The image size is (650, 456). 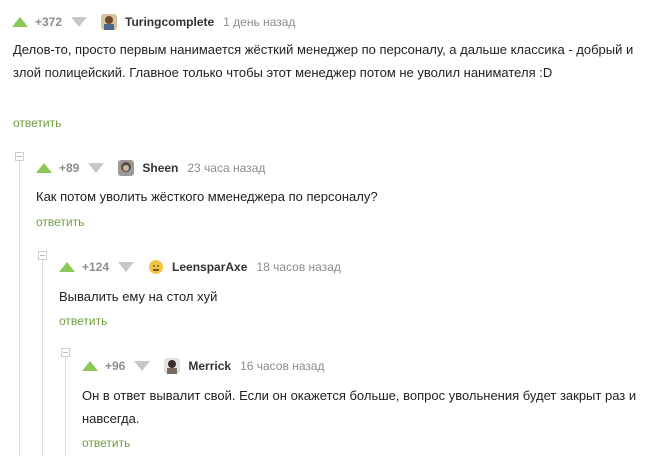 What do you see at coordinates (172, 366) in the screenshot?
I see `merrick-avatar` at bounding box center [172, 366].